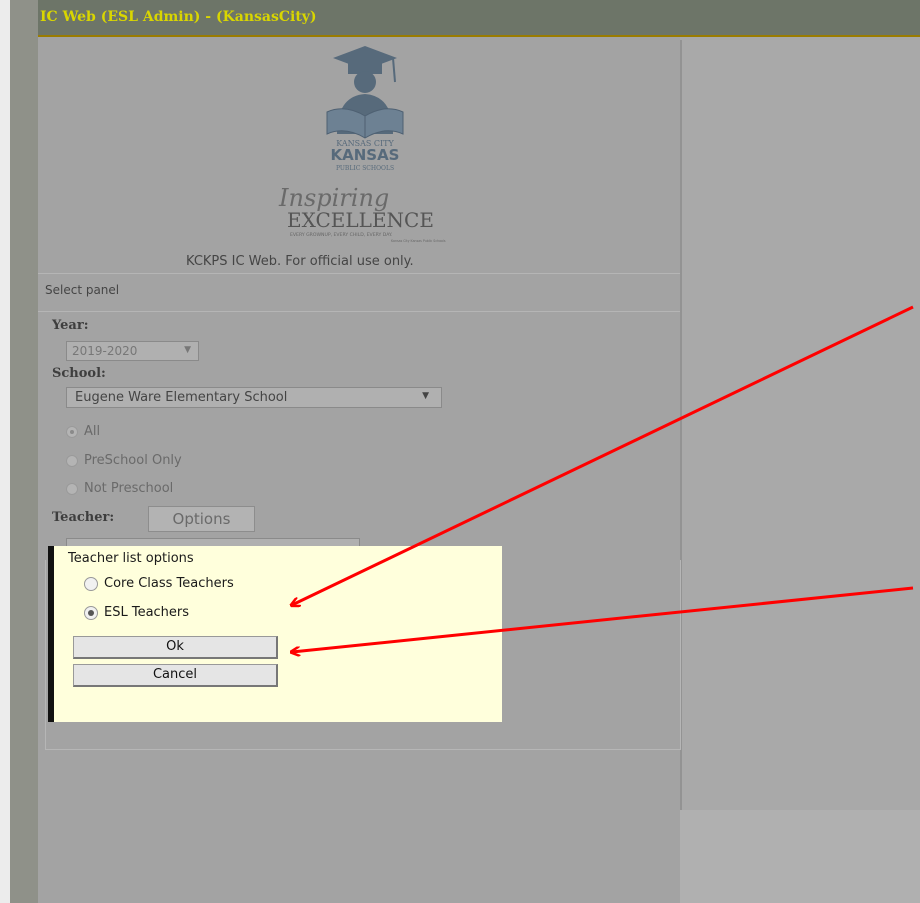 The image size is (920, 903). What do you see at coordinates (129, 488) in the screenshot?
I see `filter-not-preschool-label: Not Preschool` at bounding box center [129, 488].